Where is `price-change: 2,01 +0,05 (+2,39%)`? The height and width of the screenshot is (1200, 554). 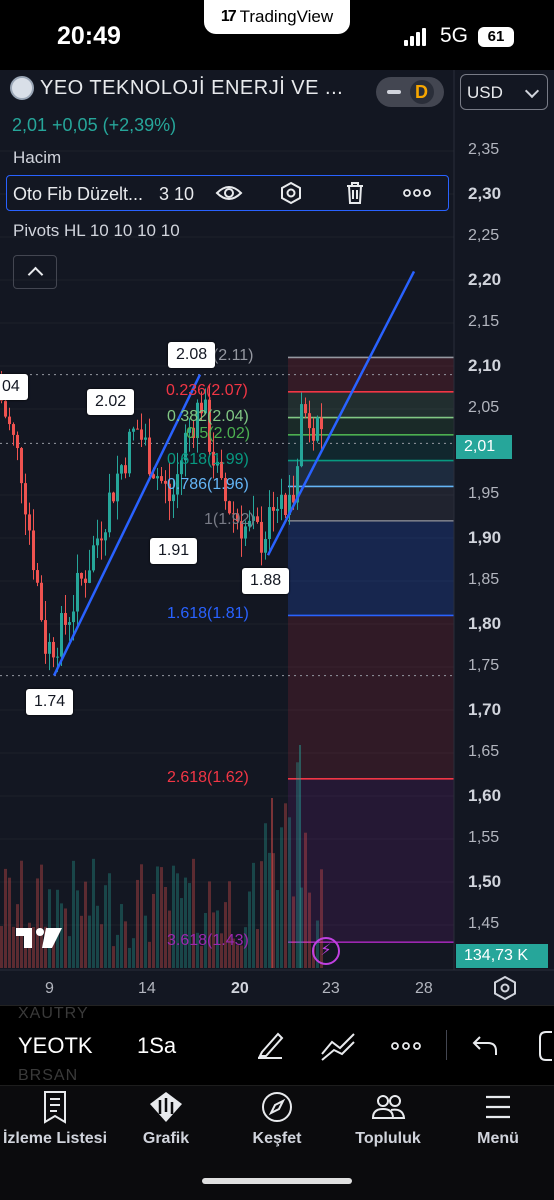 price-change: 2,01 +0,05 (+2,39%) is located at coordinates (94, 125).